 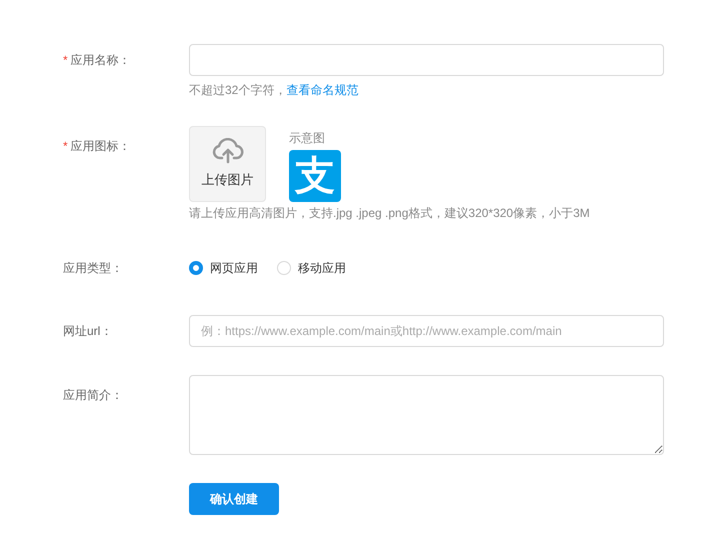 What do you see at coordinates (426, 60) in the screenshot?
I see `name-input-field` at bounding box center [426, 60].